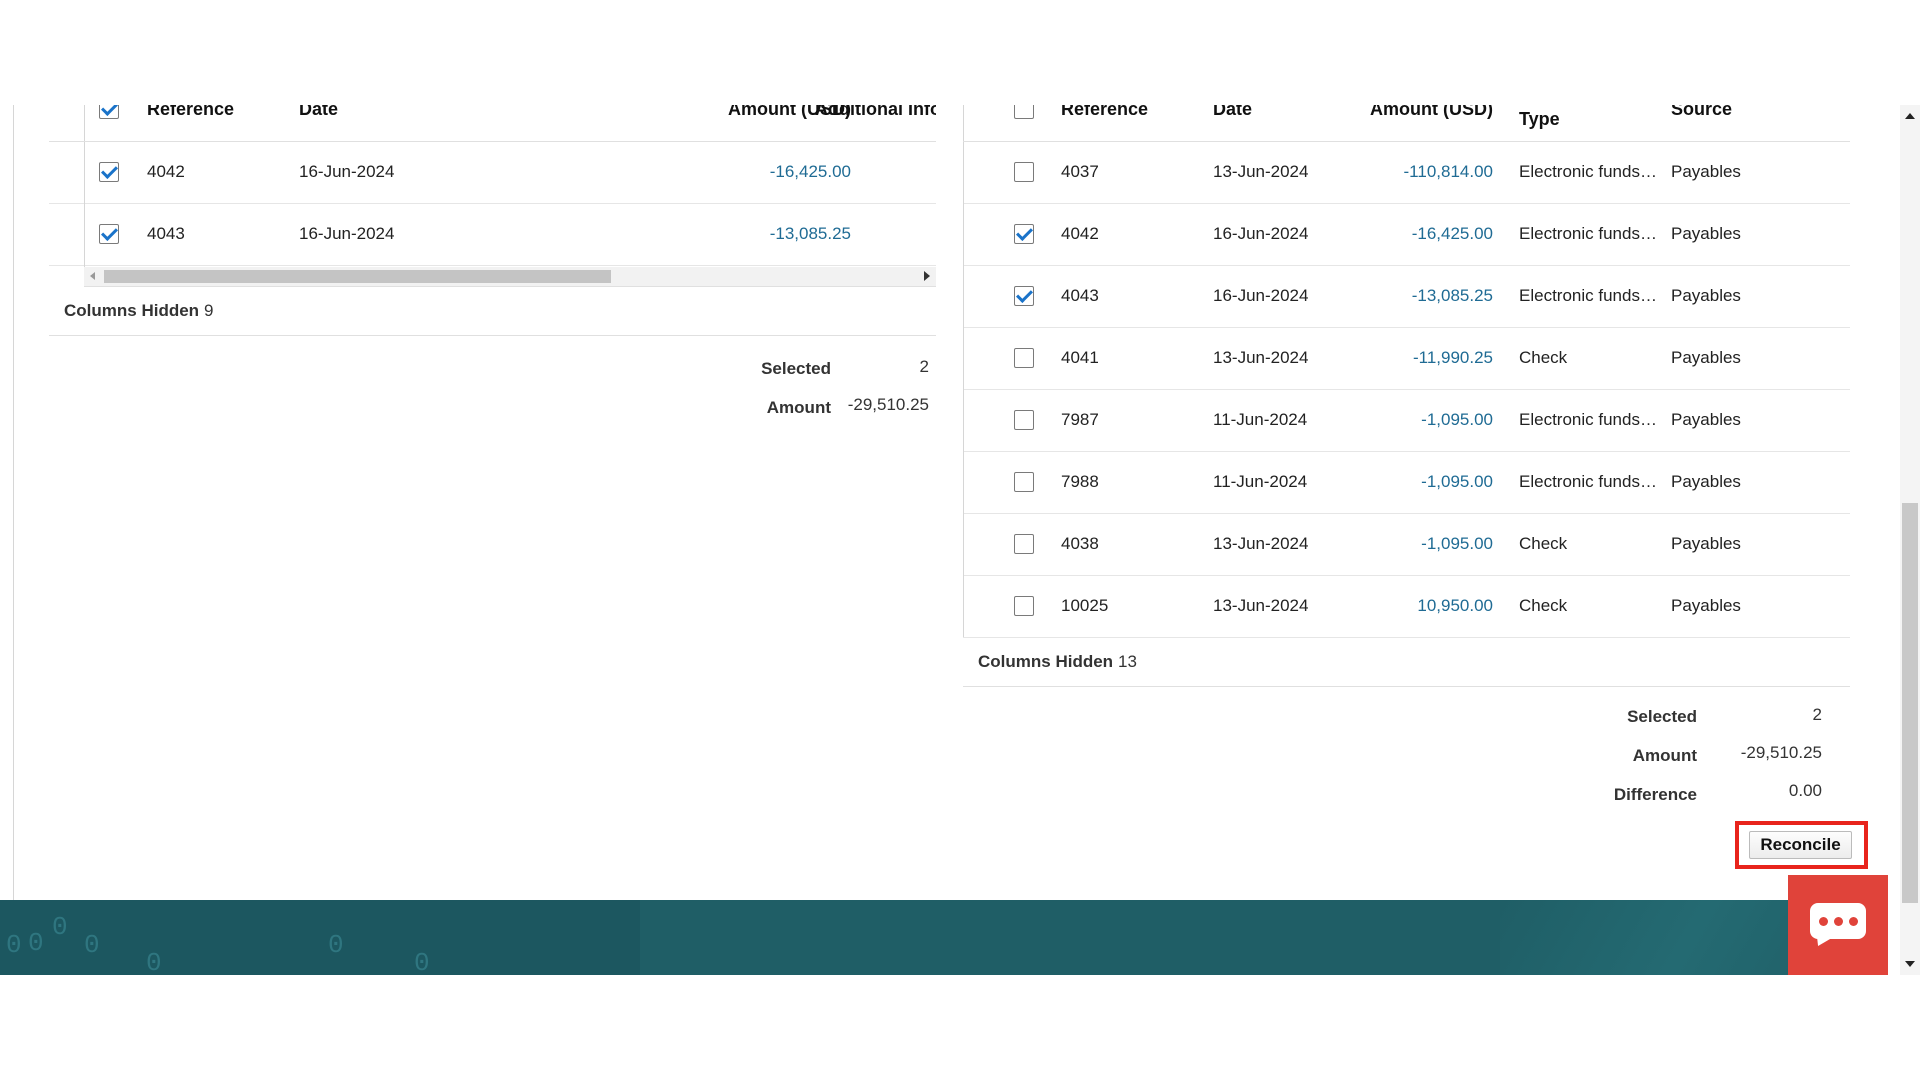 The image size is (1920, 1080). I want to click on table-row: 4041 13-Jun-2024 -11,990.25 Check Payables, so click(1406, 359).